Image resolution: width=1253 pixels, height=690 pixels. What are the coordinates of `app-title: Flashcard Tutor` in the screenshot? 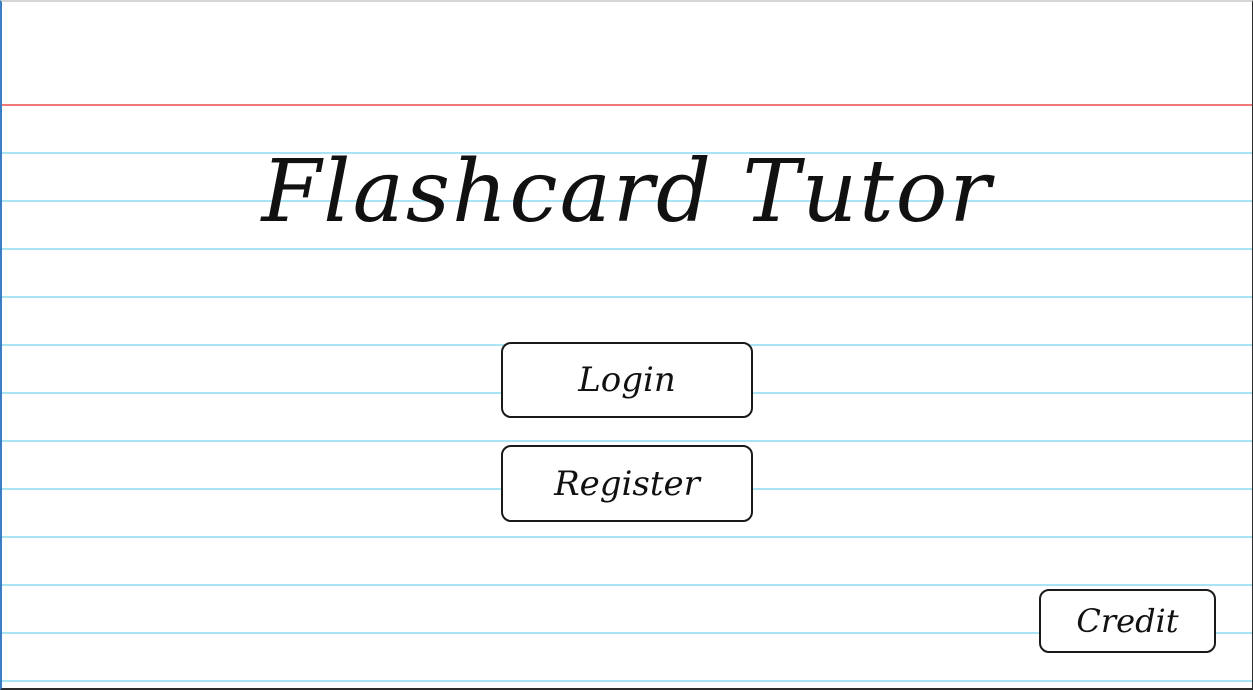 It's located at (627, 192).